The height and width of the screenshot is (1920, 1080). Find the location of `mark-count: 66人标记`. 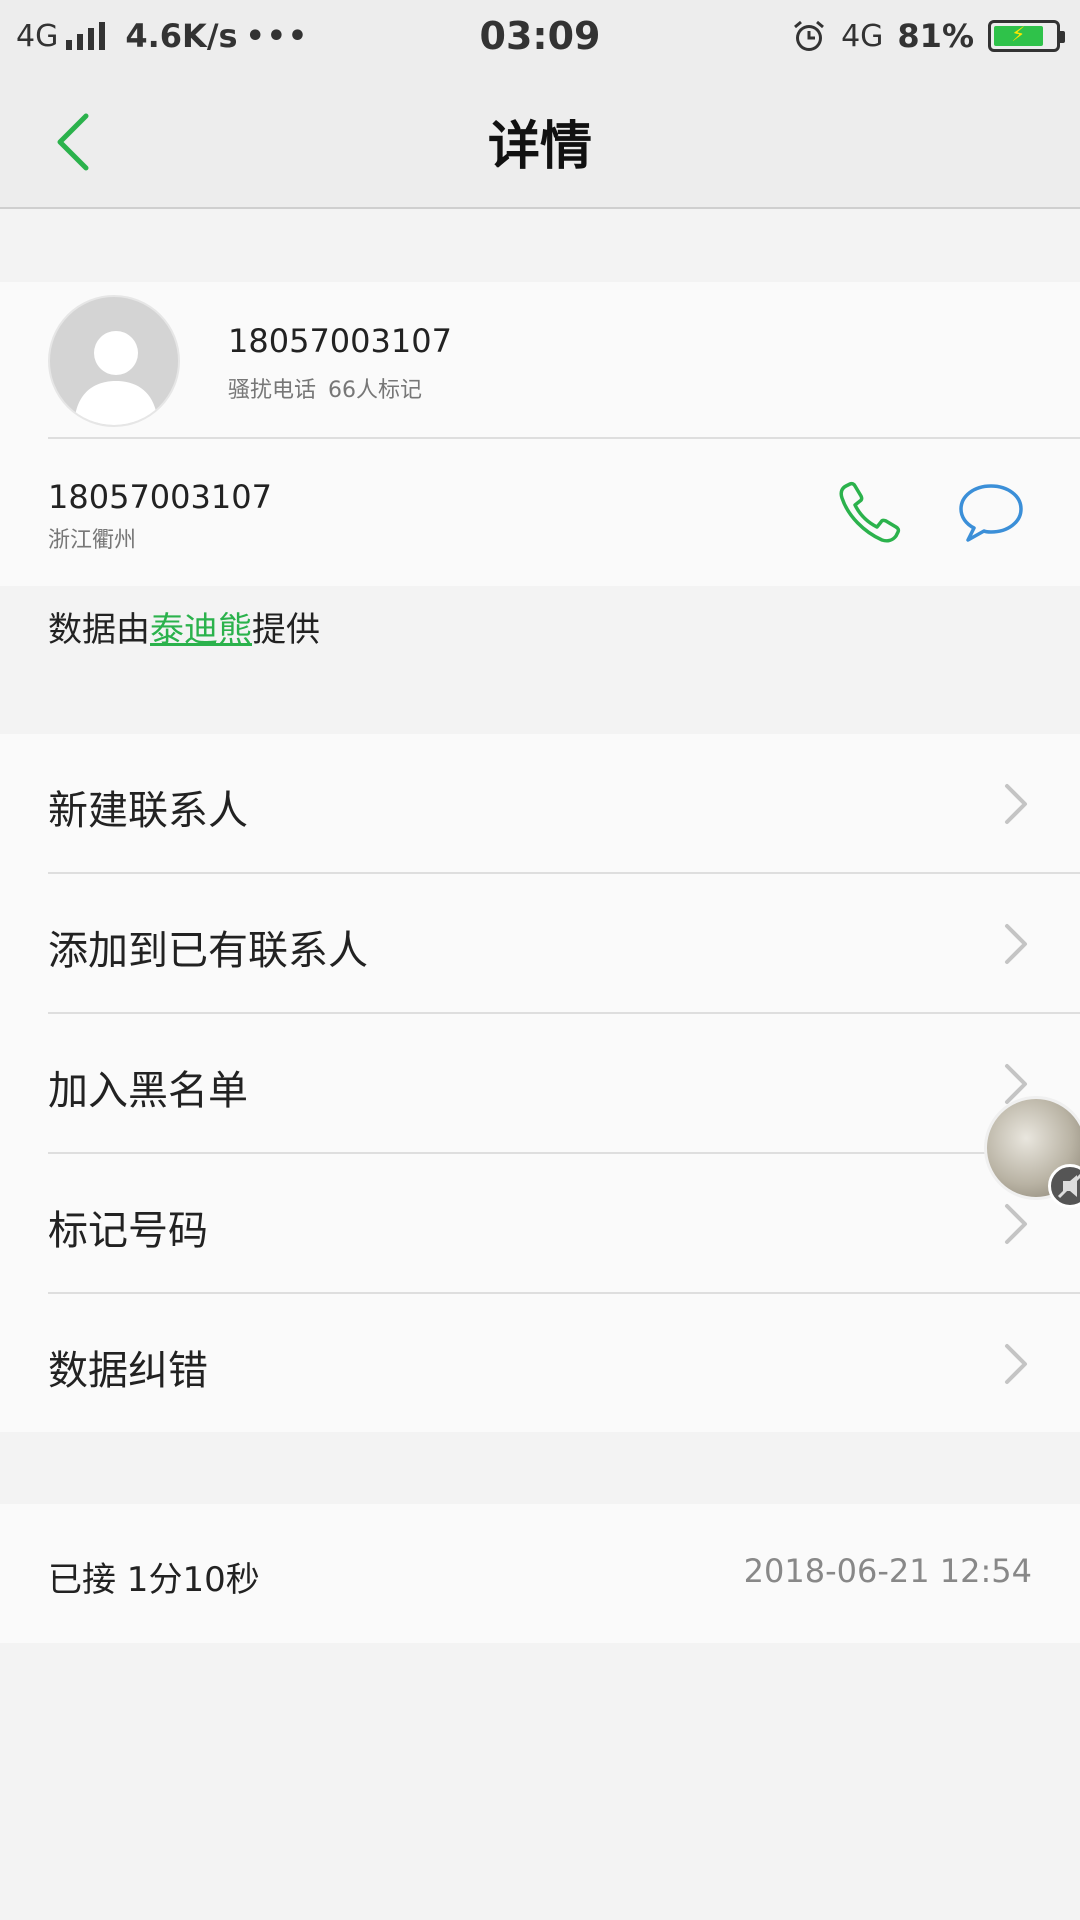

mark-count: 66人标记 is located at coordinates (375, 390).